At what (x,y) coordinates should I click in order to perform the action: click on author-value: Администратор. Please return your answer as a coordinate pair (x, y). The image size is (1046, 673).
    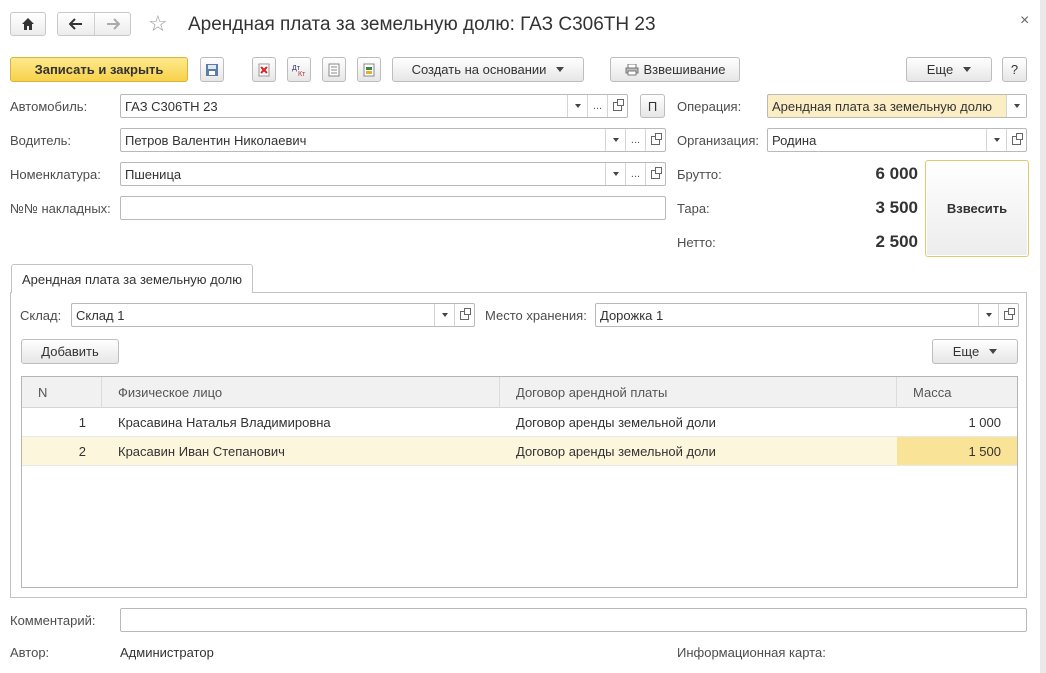
    Looking at the image, I should click on (167, 652).